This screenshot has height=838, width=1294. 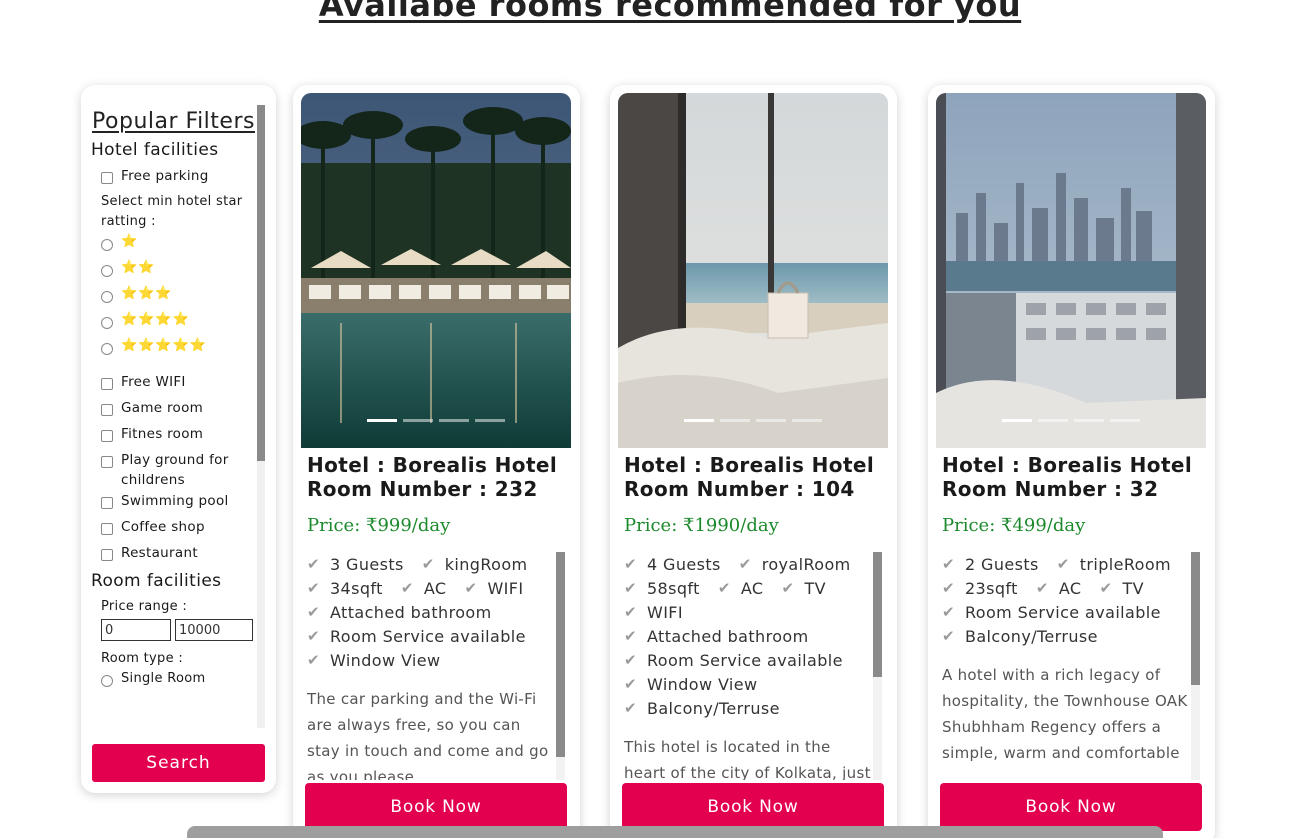 I want to click on feature-label: royalRoom, so click(x=806, y=564).